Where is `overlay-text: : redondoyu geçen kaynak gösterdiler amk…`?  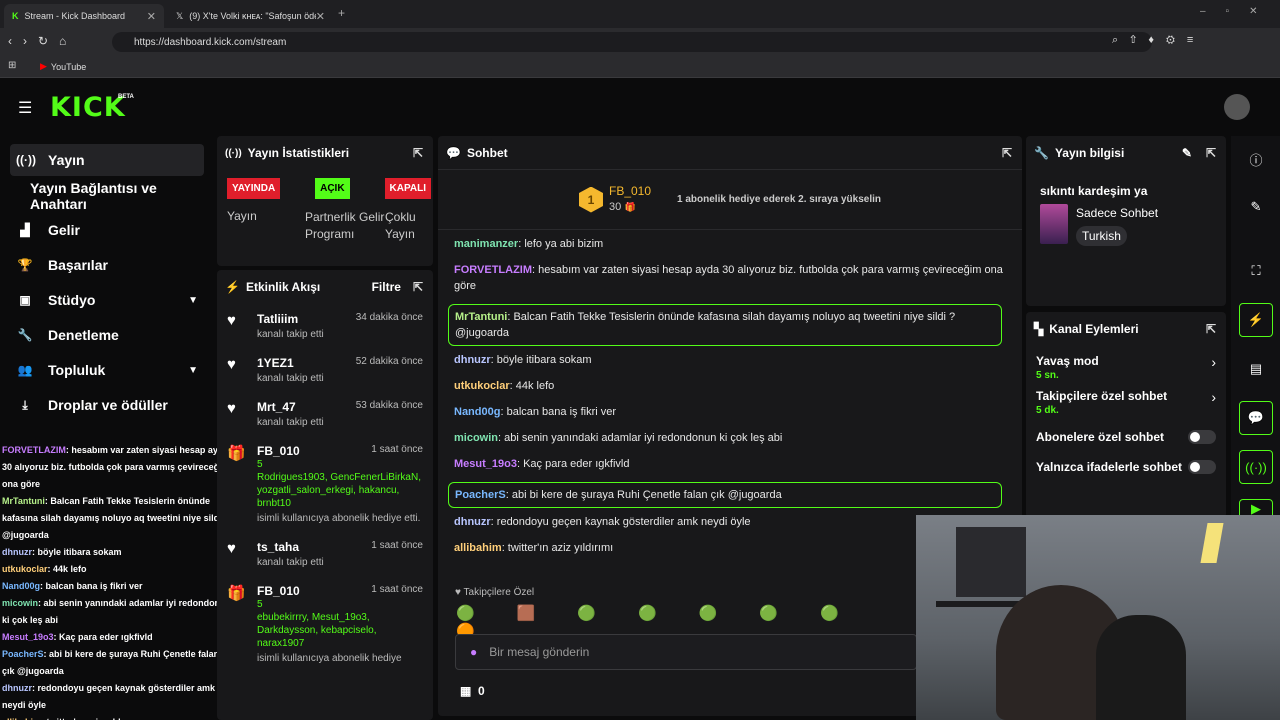
overlay-text: : redondoyu geçen kaynak gösterdiler amk… is located at coordinates (109, 696).